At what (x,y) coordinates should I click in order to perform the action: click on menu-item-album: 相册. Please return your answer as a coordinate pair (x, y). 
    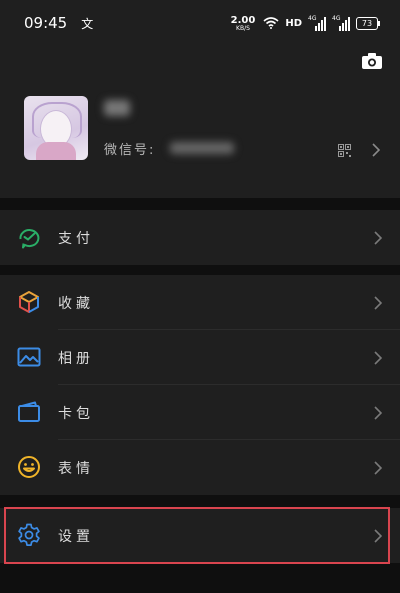
    Looking at the image, I should click on (200, 357).